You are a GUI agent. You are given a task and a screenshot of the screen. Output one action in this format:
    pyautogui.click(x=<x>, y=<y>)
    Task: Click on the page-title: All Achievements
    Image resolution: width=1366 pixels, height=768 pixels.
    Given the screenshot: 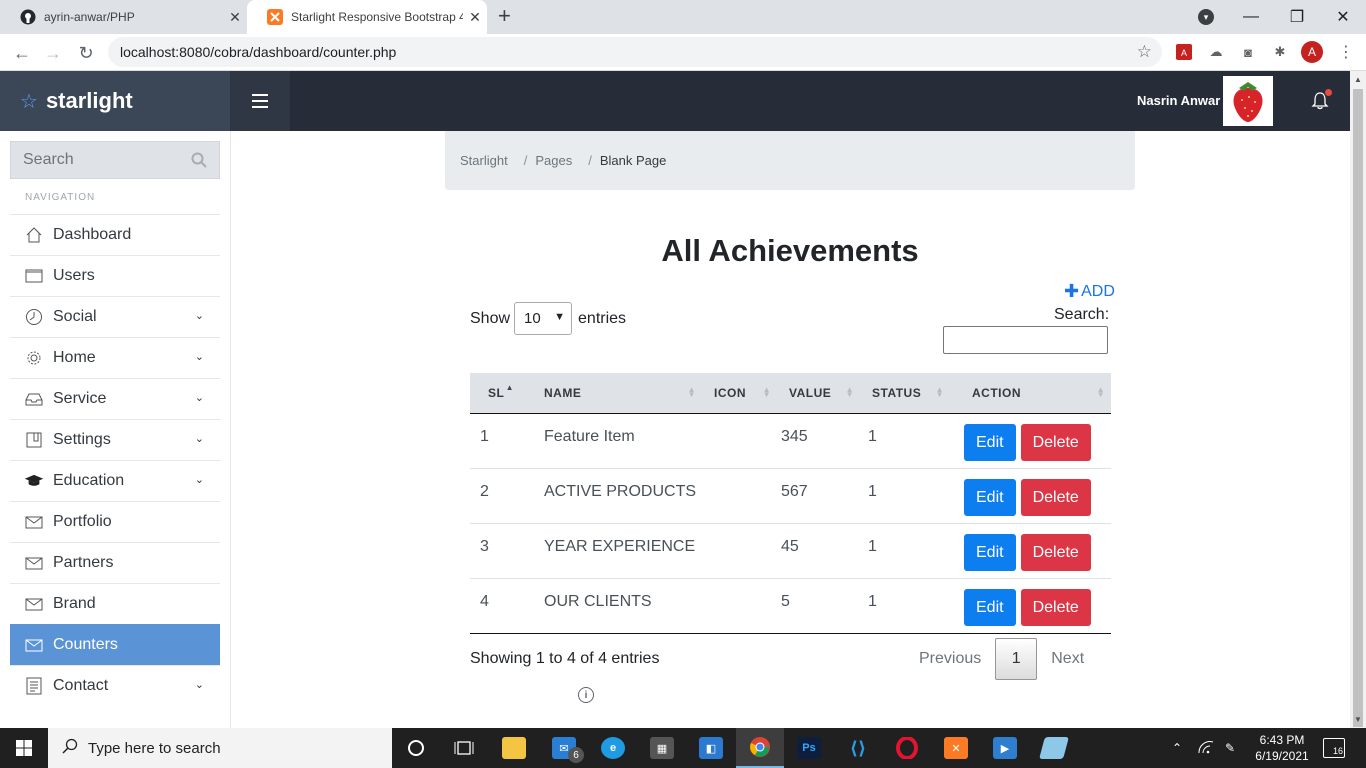 What is the action you would take?
    pyautogui.click(x=790, y=250)
    